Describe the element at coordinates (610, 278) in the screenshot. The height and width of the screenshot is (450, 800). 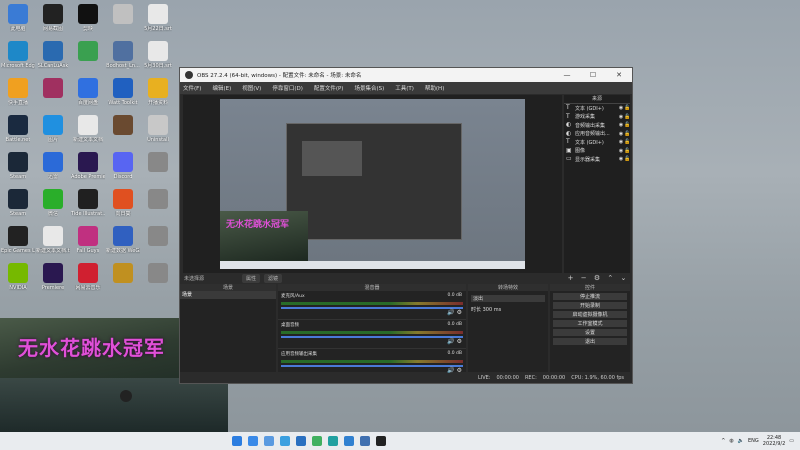
I see `move-up-icon: ⌃` at that location.